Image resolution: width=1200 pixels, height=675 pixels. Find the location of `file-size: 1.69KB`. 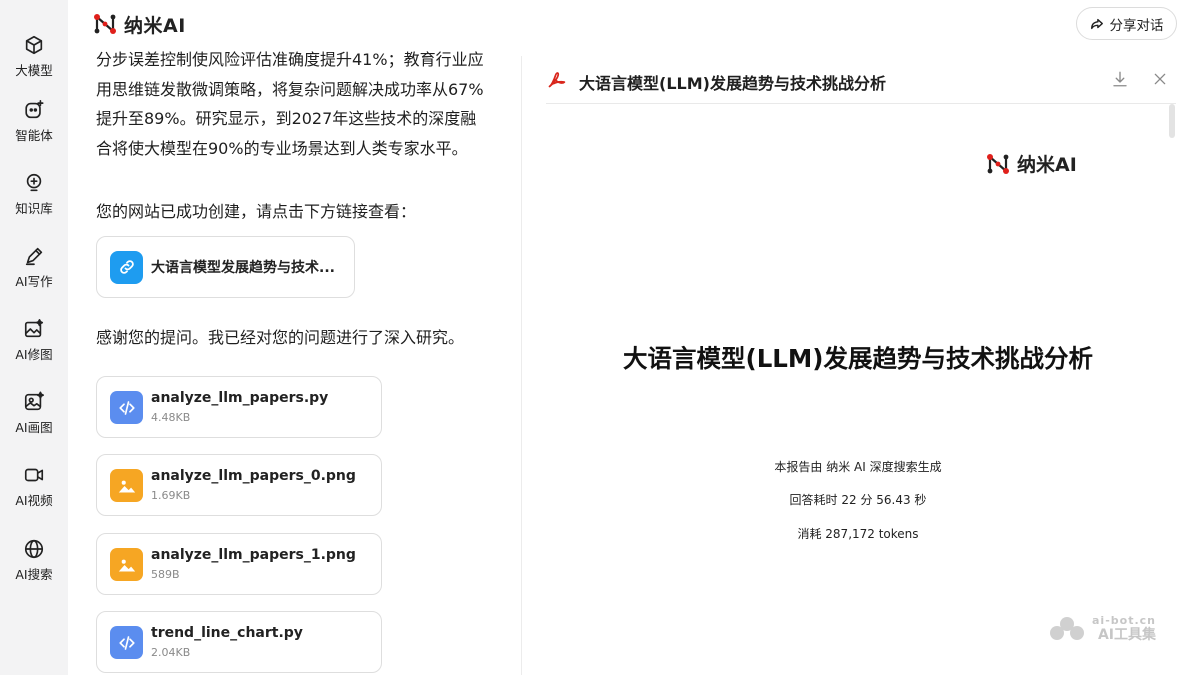

file-size: 1.69KB is located at coordinates (171, 495).